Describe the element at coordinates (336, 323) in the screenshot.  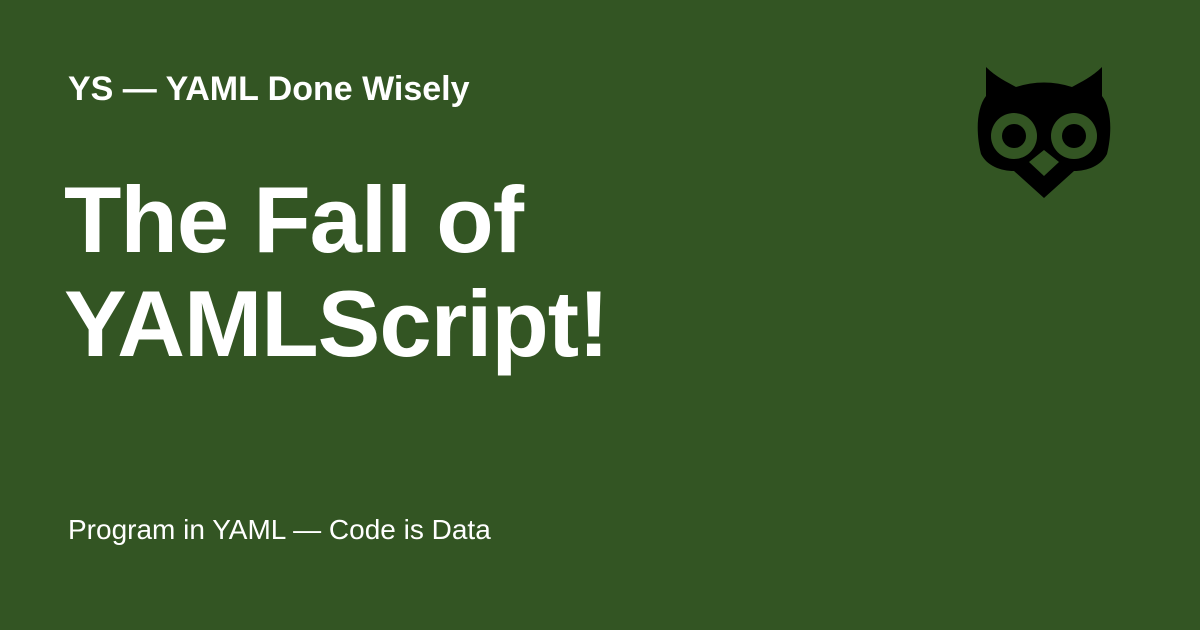
I see `page-title-line-2: YAMLScript!` at that location.